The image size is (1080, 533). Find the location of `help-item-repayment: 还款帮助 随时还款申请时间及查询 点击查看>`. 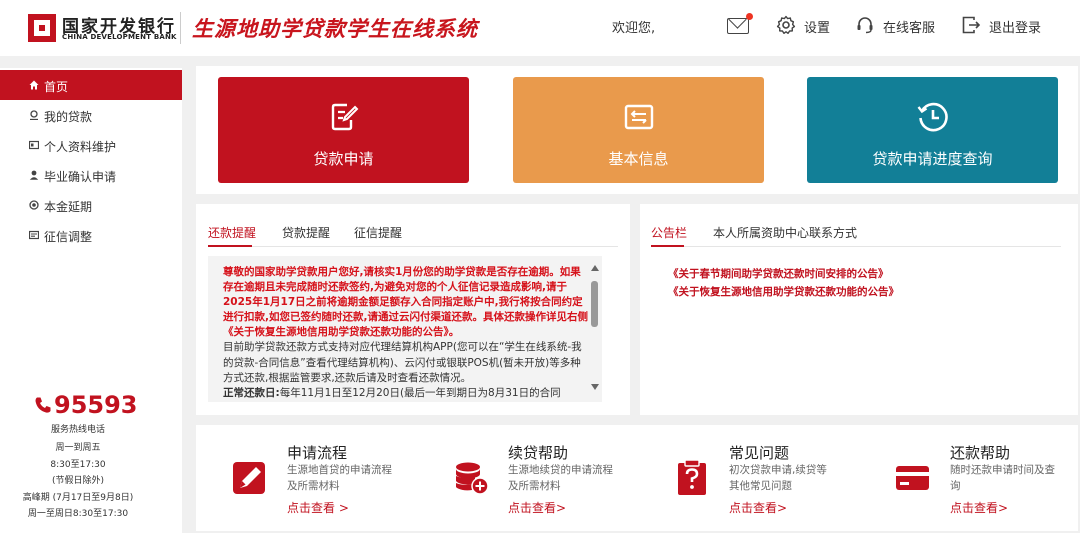

help-item-repayment: 还款帮助 随时还款申请时间及查询 点击查看> is located at coordinates (969, 478).